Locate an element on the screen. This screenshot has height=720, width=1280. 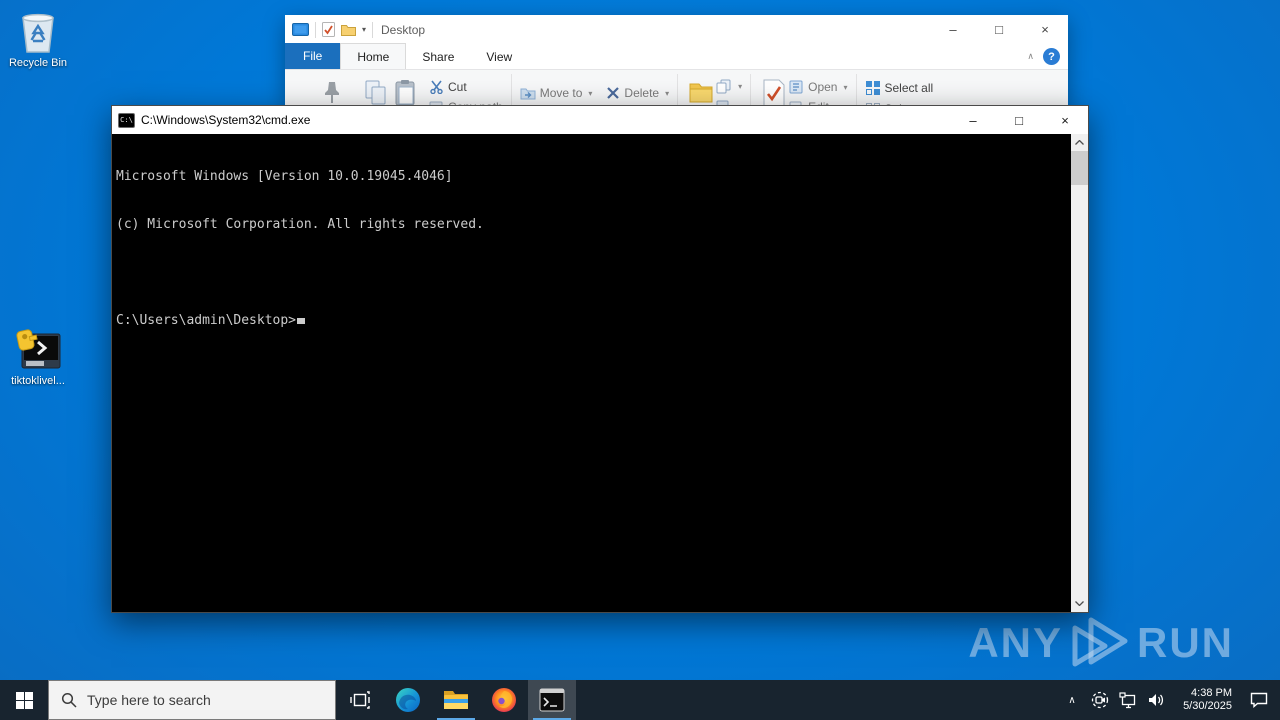
taskbar-edge-button is located at coordinates (408, 700).